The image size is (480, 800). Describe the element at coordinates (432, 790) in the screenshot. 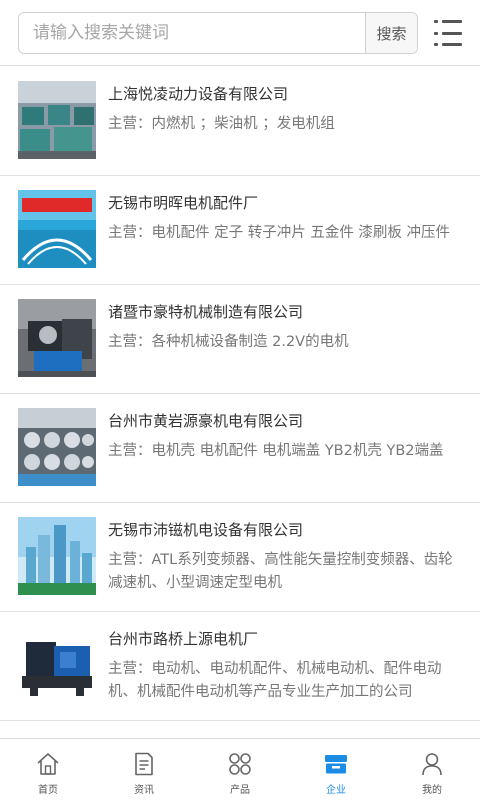

I see `tab-label: 我的` at that location.